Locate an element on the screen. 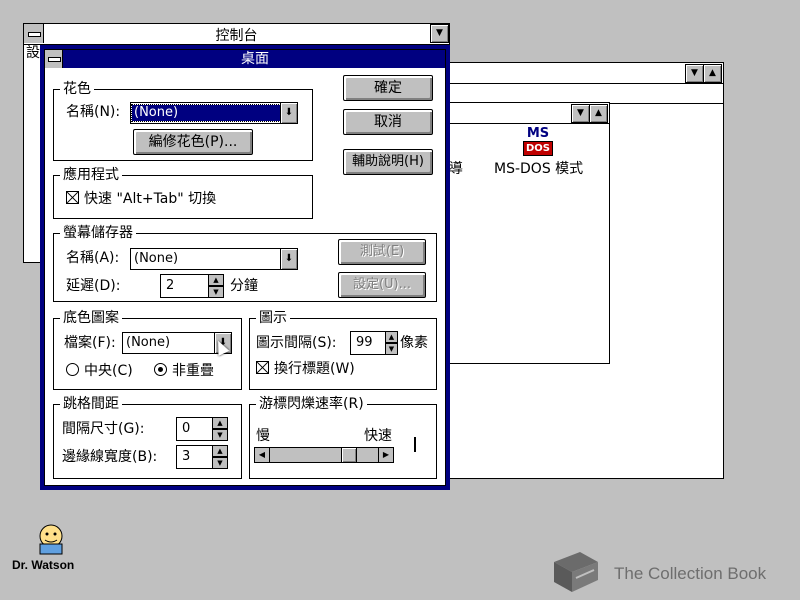  delay-value: 2 is located at coordinates (170, 285).